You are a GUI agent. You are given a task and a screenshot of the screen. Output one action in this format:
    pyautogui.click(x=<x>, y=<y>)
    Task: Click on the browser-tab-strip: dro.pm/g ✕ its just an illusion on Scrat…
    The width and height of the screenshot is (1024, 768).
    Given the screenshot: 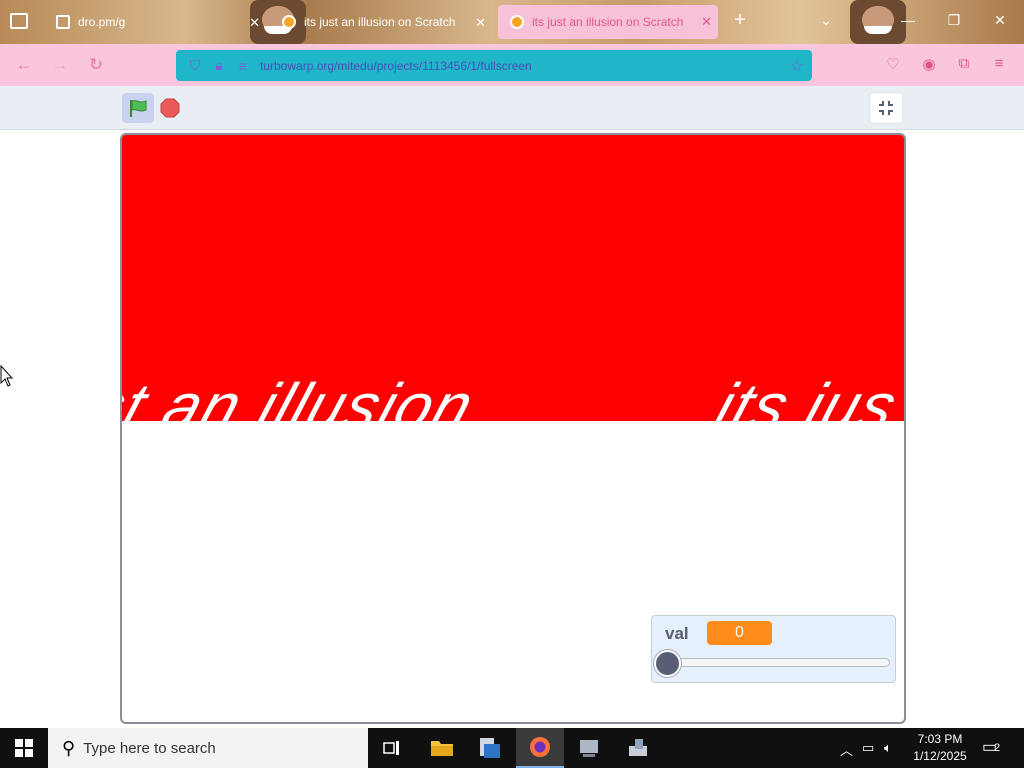 What is the action you would take?
    pyautogui.click(x=512, y=22)
    